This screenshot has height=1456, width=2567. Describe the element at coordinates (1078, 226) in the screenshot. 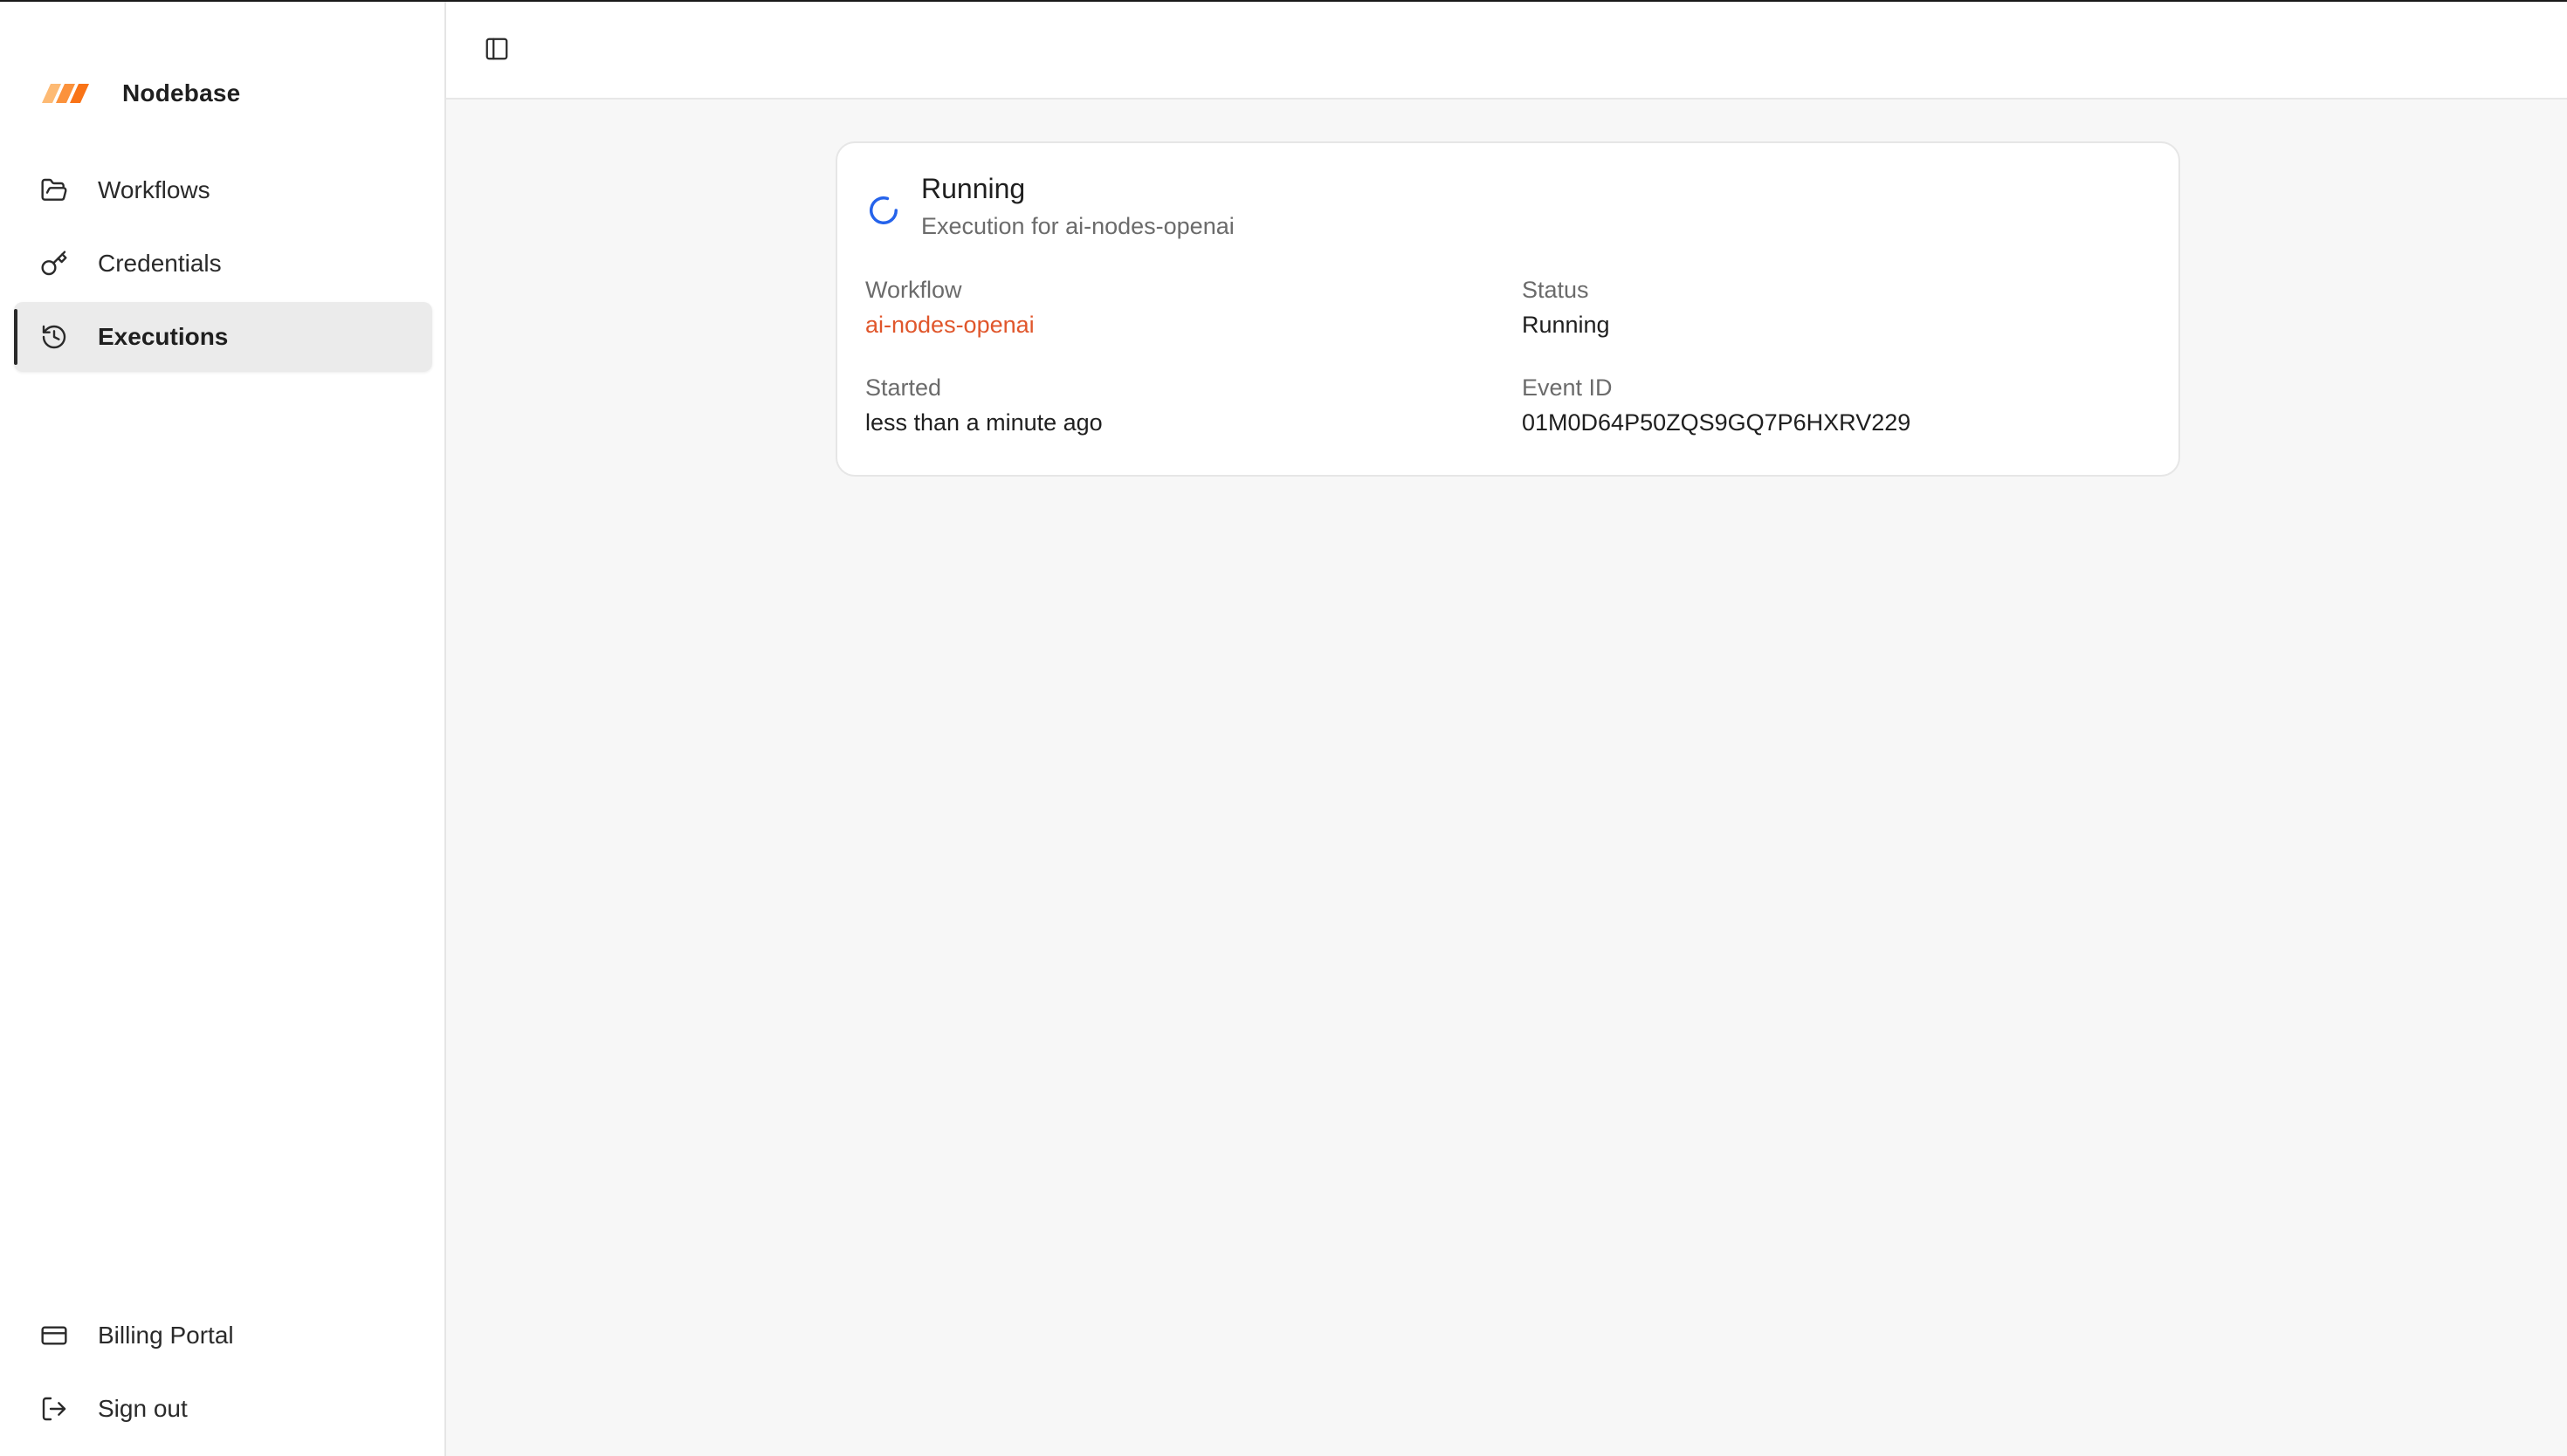

I see `execution-subtitle: Execution for ai-nodes-openai` at that location.